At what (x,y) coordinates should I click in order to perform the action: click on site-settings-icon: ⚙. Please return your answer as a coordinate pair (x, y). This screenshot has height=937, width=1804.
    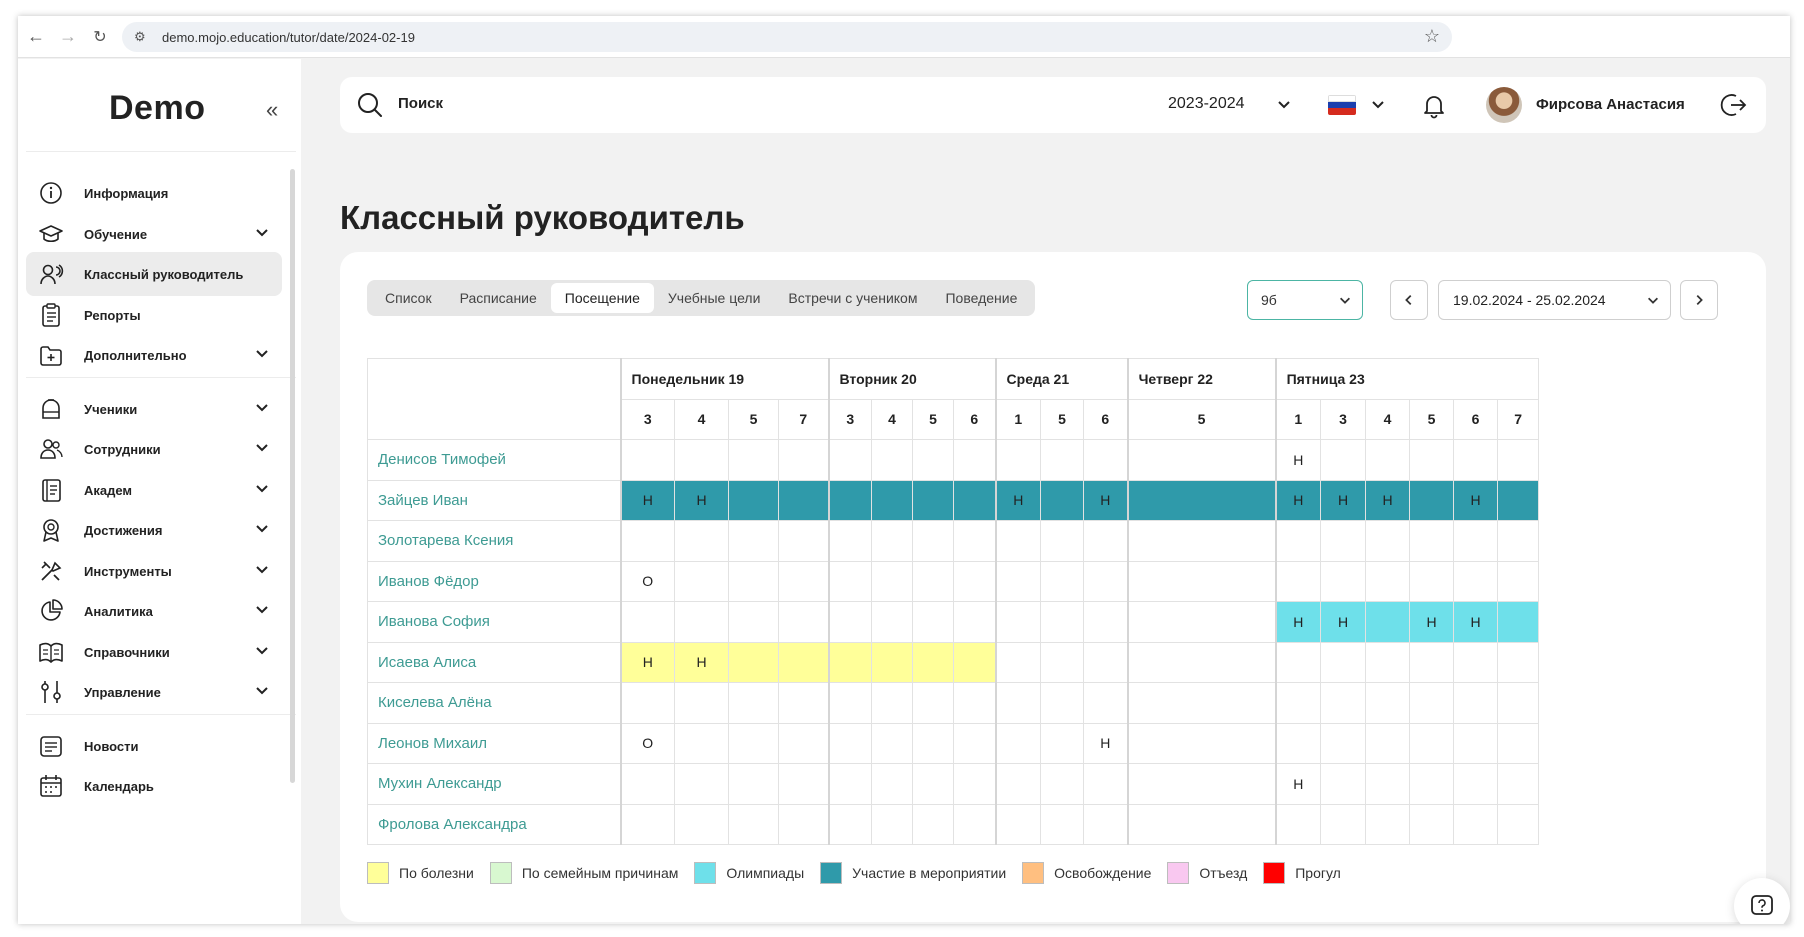
    Looking at the image, I should click on (140, 37).